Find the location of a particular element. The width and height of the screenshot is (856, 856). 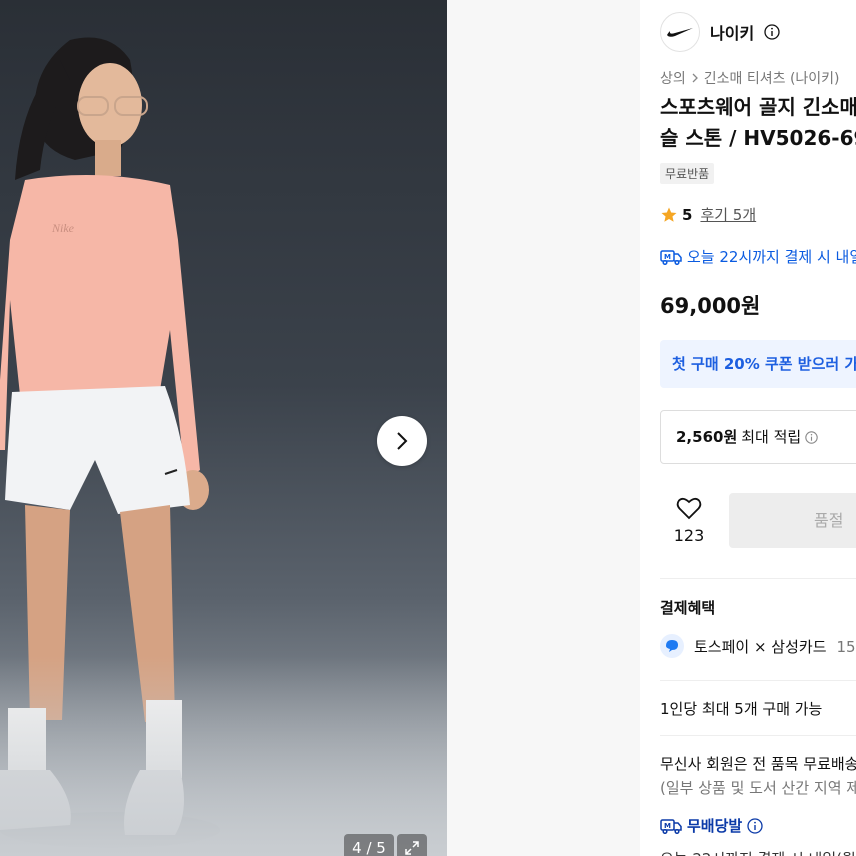

next-image-button is located at coordinates (402, 441).